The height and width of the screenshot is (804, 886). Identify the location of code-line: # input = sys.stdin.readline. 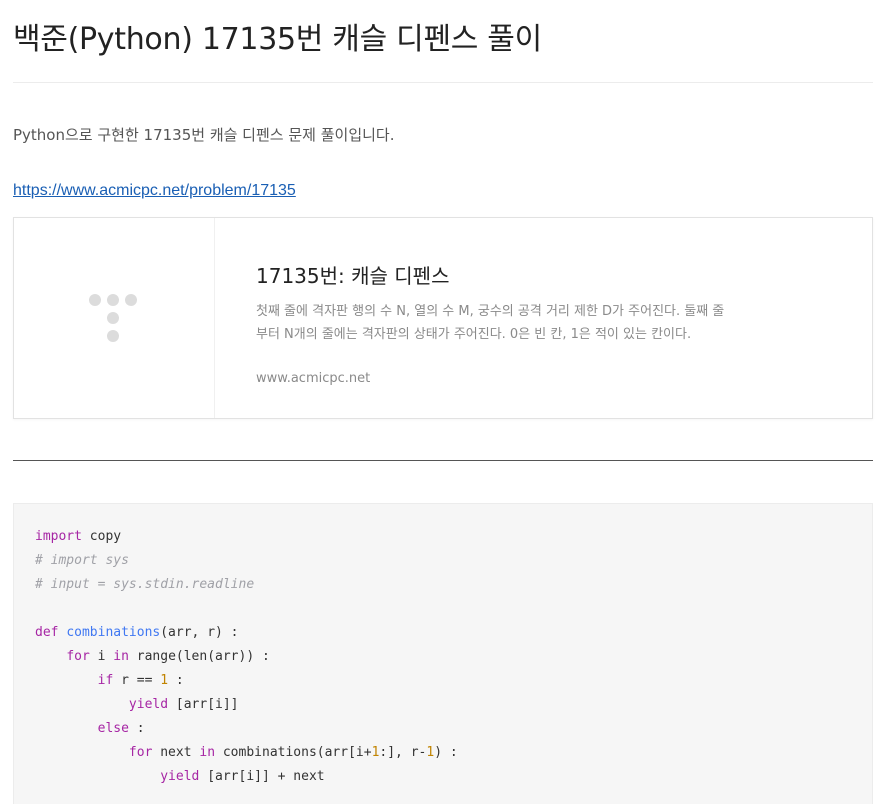
(144, 584).